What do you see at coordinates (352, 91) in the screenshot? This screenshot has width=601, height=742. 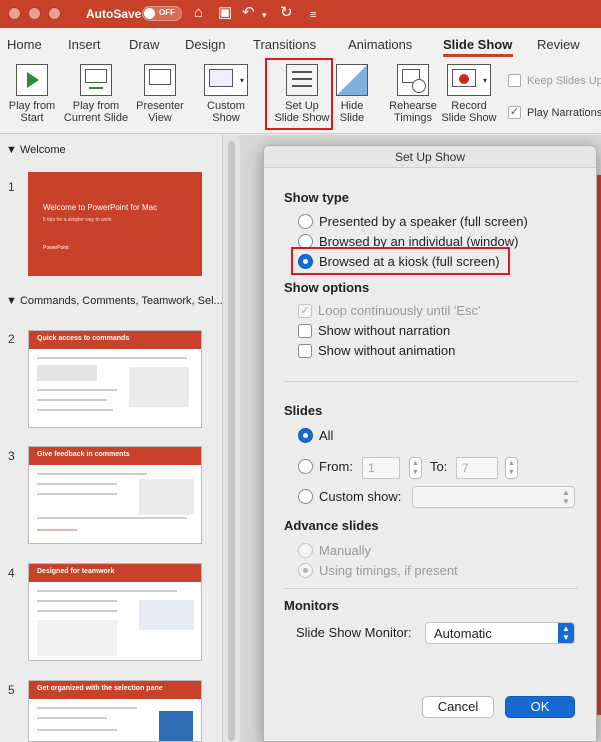 I see `hide-slide-button: Hide Slide` at bounding box center [352, 91].